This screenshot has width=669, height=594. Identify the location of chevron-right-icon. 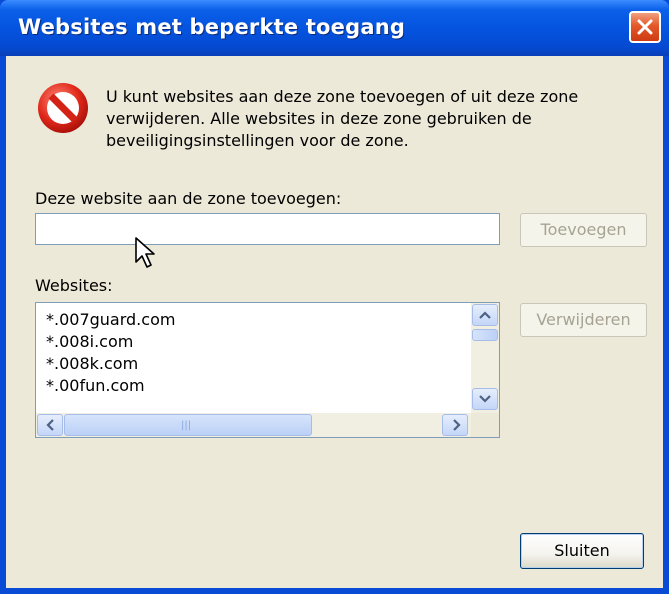
(457, 425).